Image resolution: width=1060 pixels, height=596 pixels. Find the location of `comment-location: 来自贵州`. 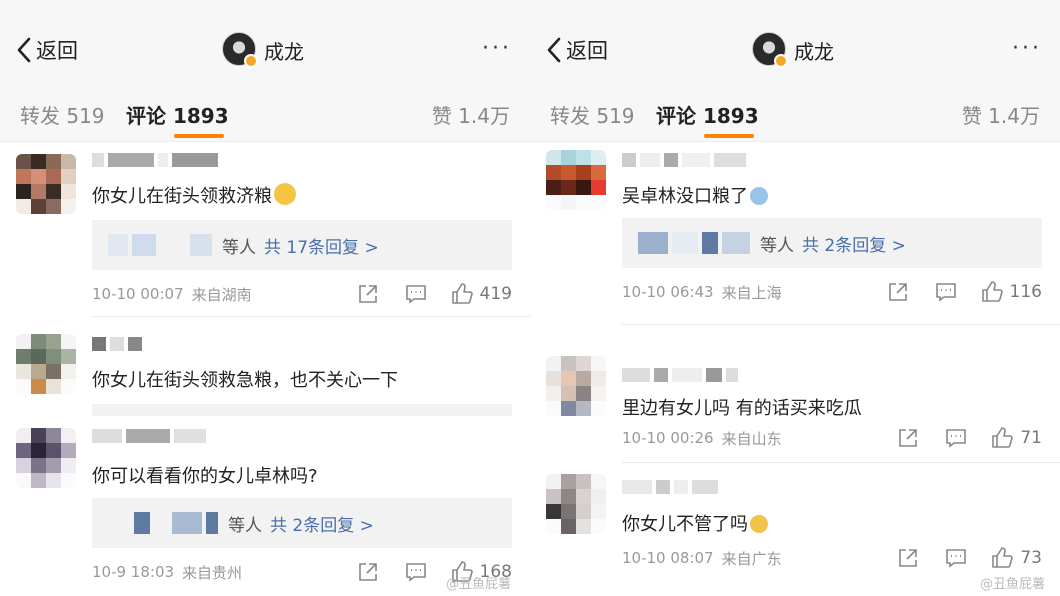

comment-location: 来自贵州 is located at coordinates (212, 572).